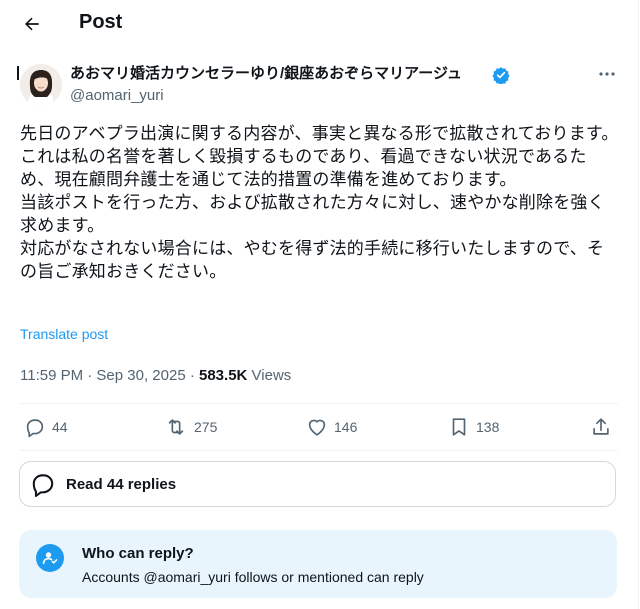  What do you see at coordinates (346, 427) in the screenshot?
I see `like-count: 146` at bounding box center [346, 427].